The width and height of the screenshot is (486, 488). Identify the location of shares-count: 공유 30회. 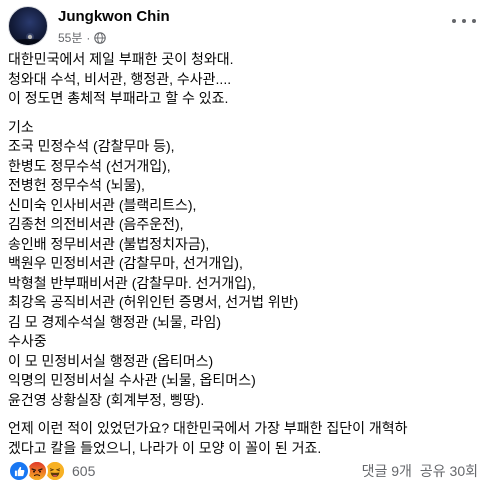
(449, 471).